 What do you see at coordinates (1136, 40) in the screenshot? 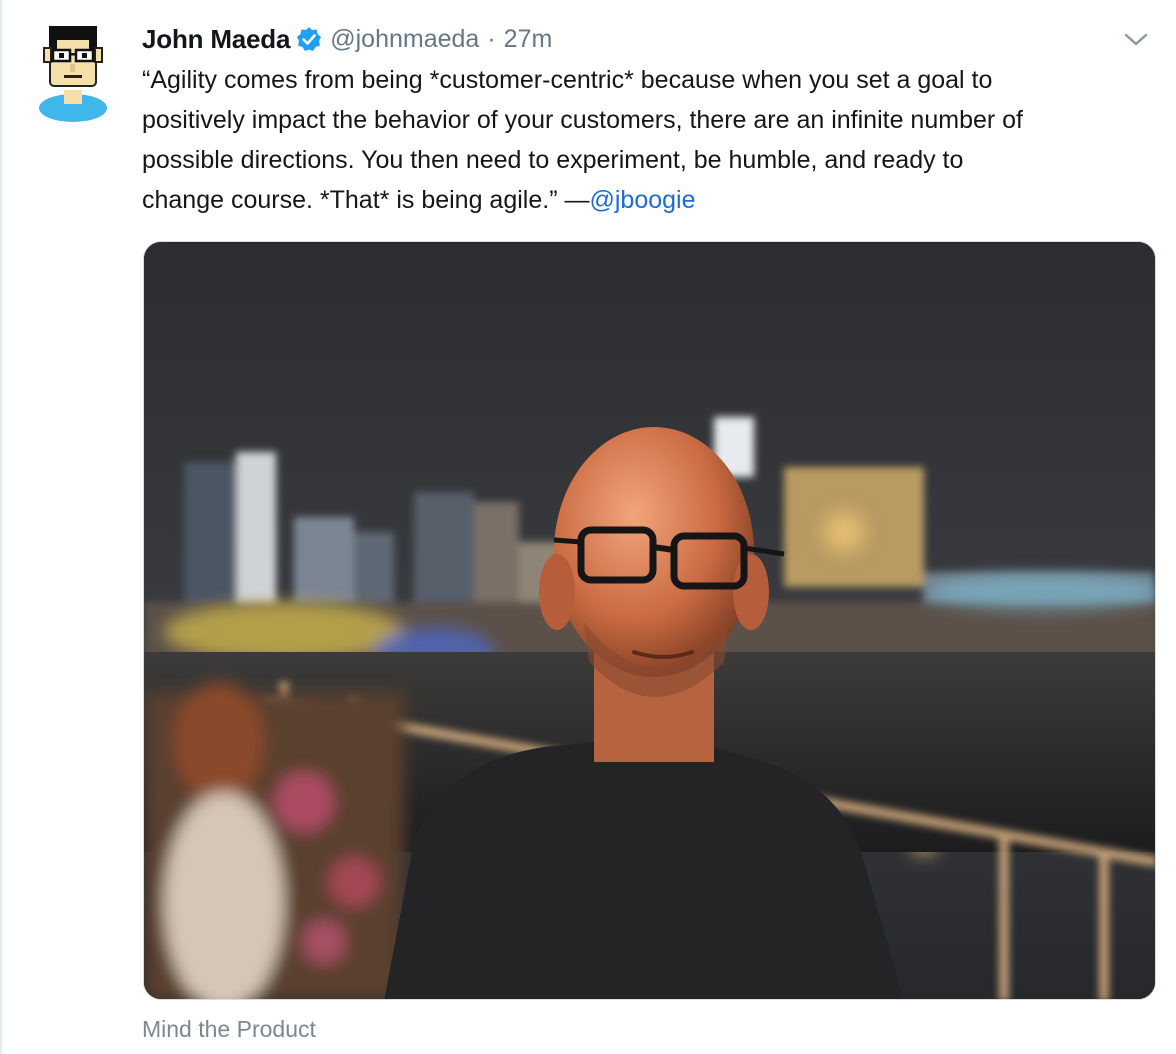
I see `chevron-down-icon` at bounding box center [1136, 40].